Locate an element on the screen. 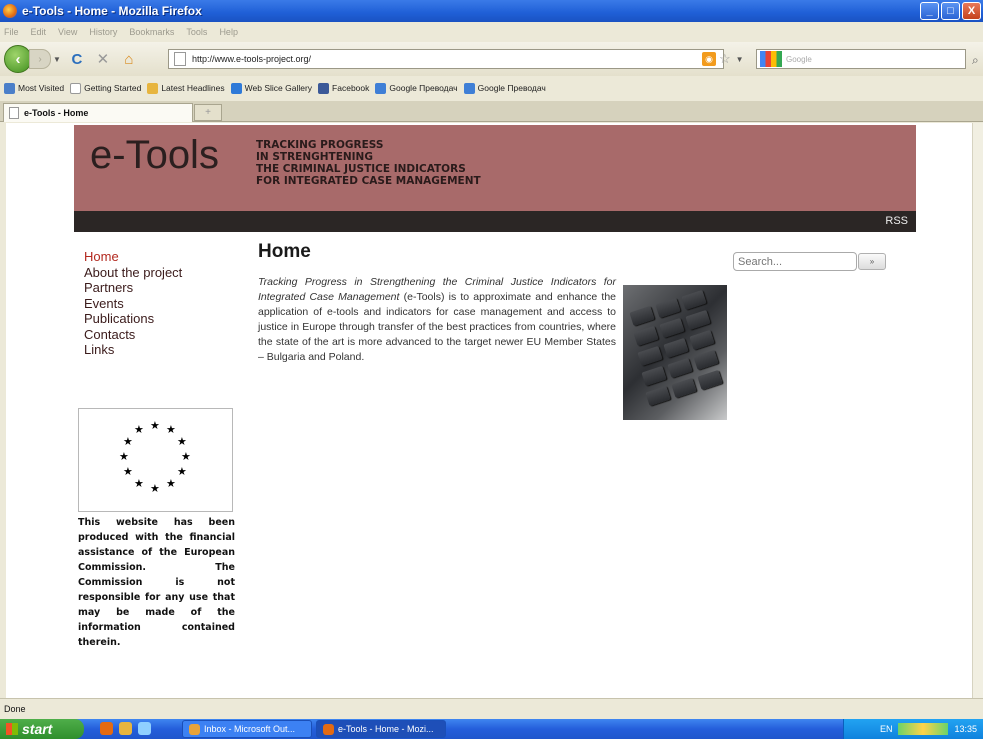  menu-edit: Edit is located at coordinates (39, 32).